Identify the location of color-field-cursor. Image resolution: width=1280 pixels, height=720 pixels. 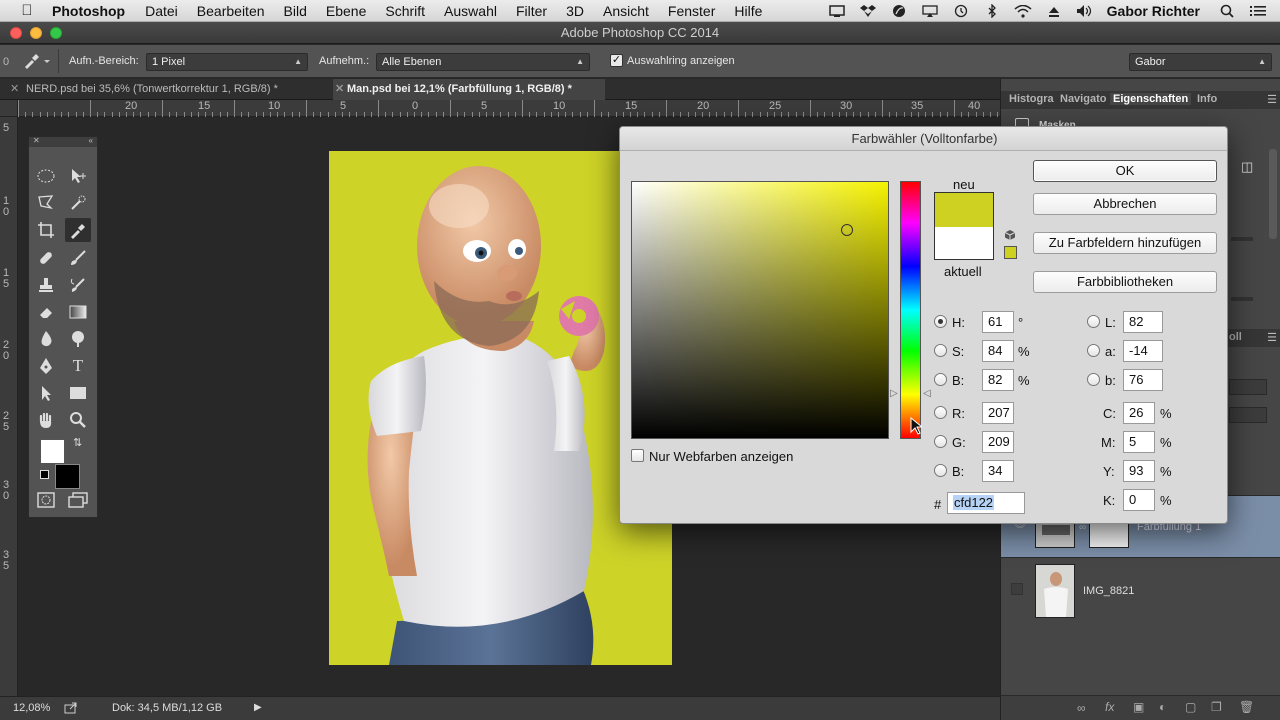
(847, 230).